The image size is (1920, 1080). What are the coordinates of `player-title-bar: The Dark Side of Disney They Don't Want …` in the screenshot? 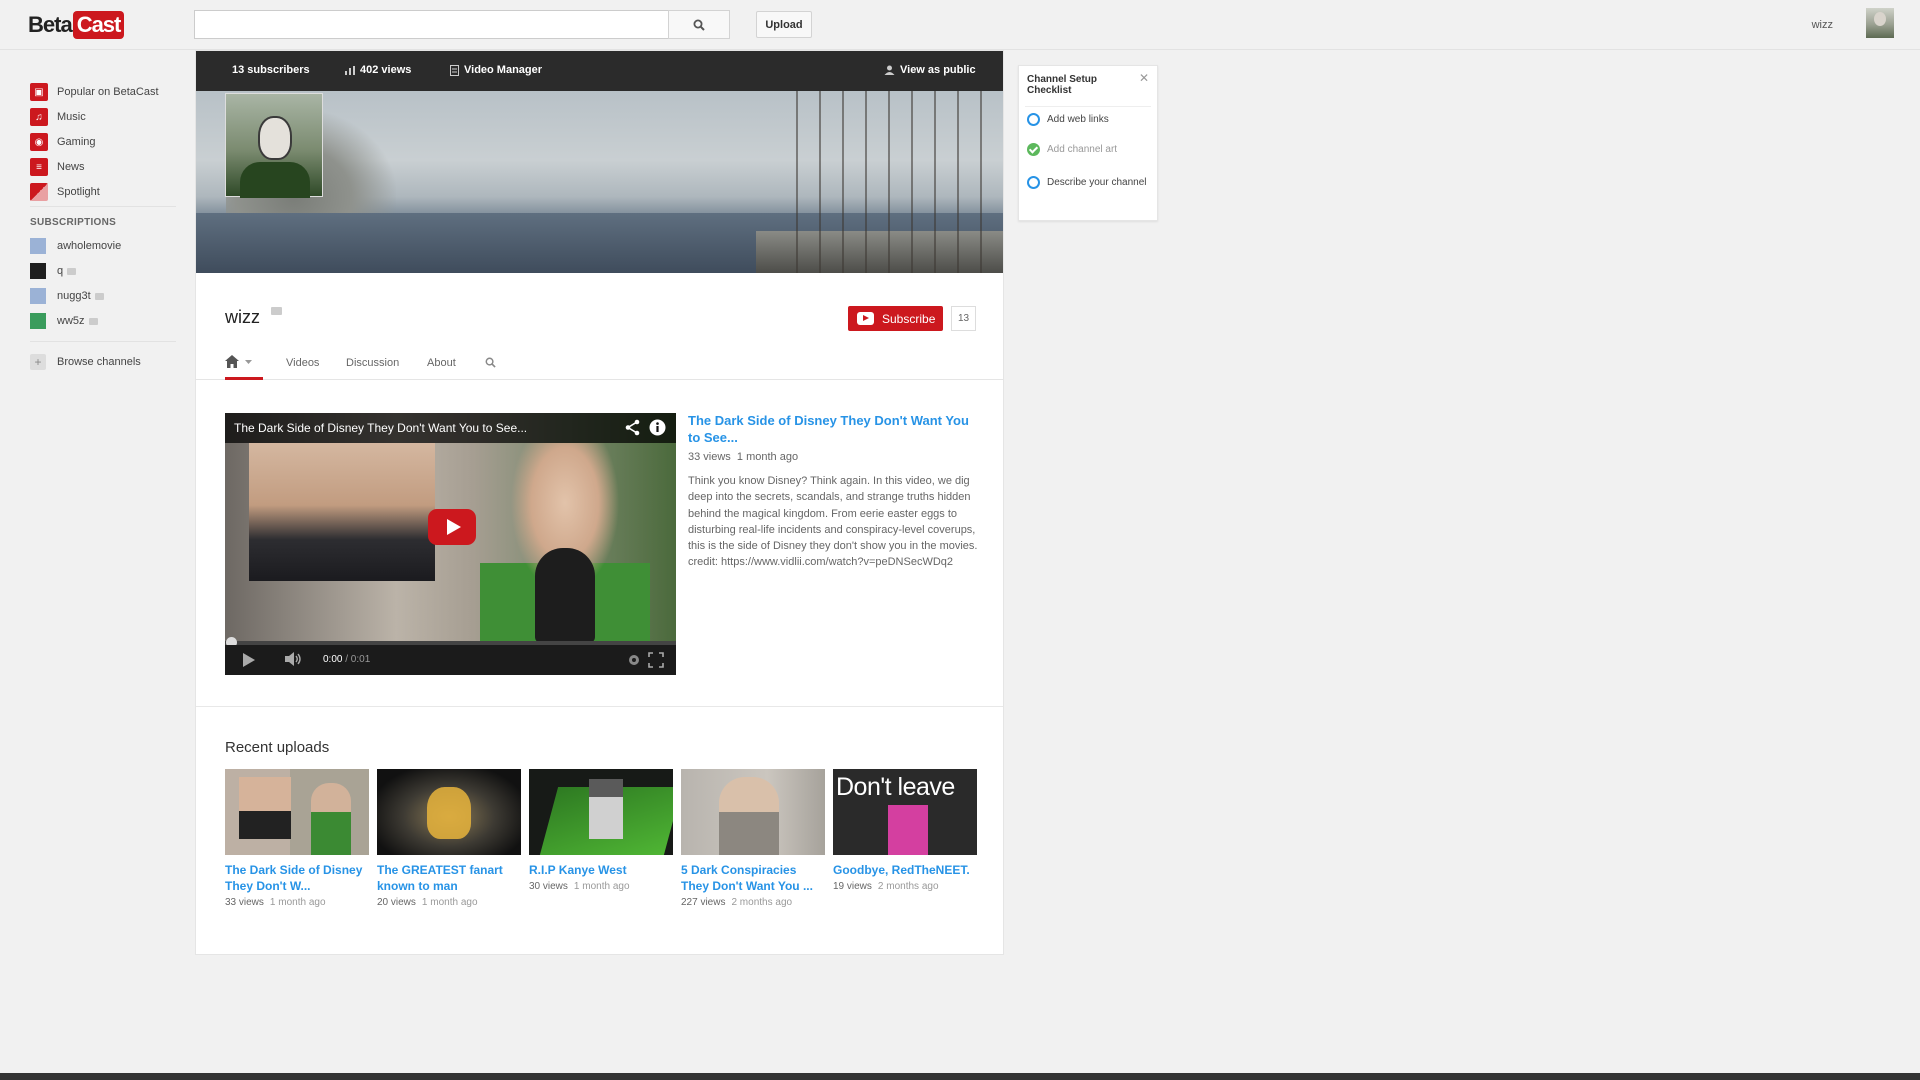 It's located at (450, 428).